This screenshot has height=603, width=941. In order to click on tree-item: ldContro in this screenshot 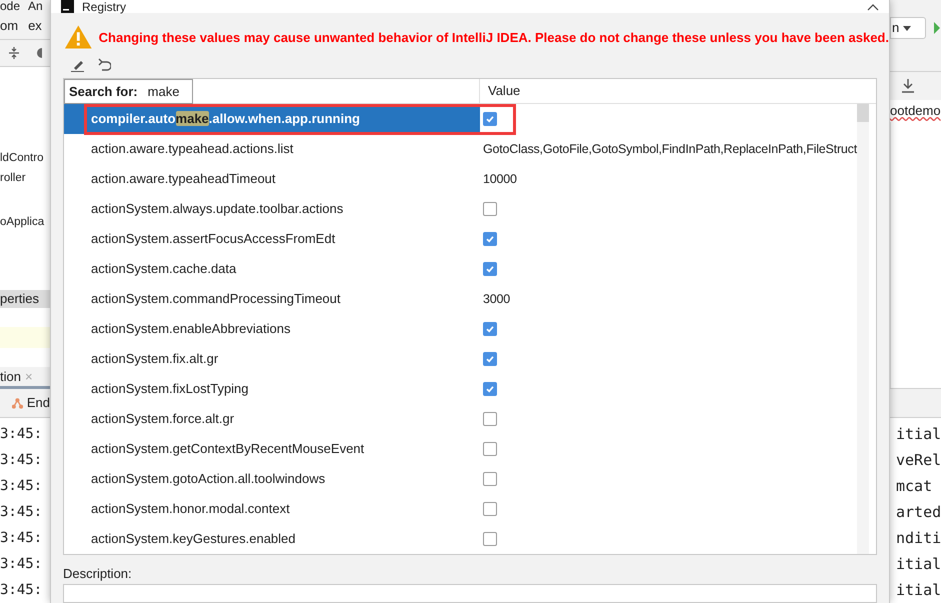, I will do `click(25, 158)`.